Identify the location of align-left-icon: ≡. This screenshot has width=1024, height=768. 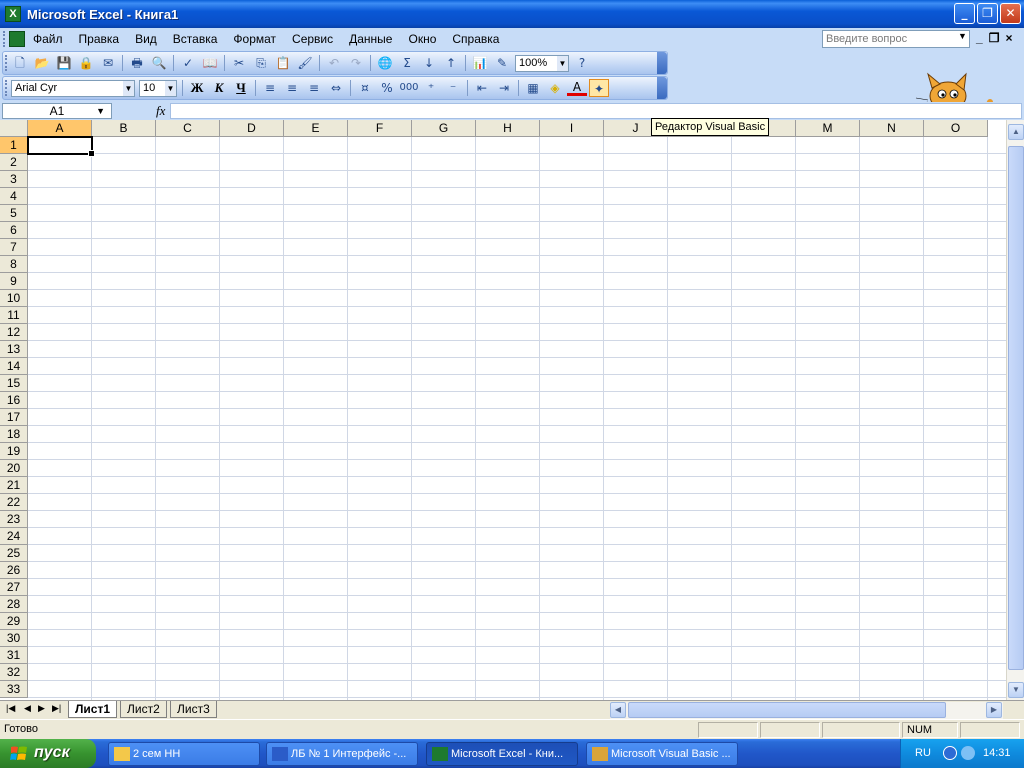
(270, 88).